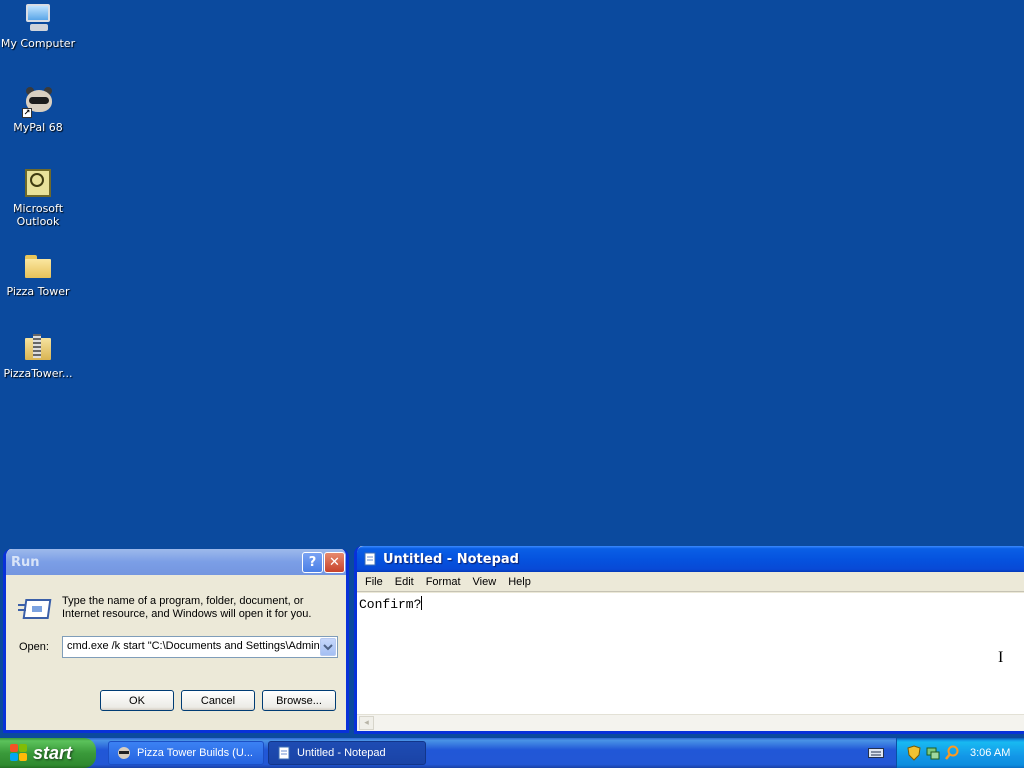 The height and width of the screenshot is (768, 1024). Describe the element at coordinates (451, 559) in the screenshot. I see `notepad-title: Untitled - Notepad` at that location.